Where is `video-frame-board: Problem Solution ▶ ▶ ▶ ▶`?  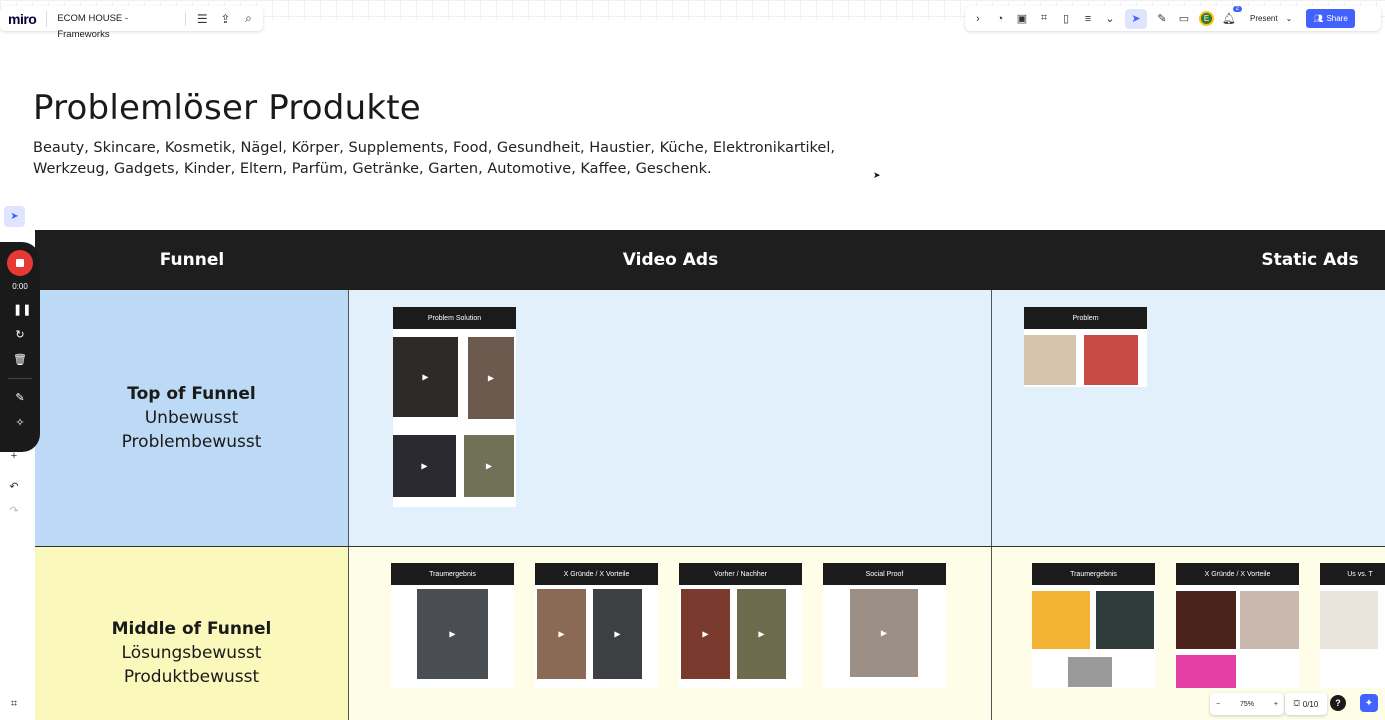
video-frame-board: Problem Solution ▶ ▶ ▶ ▶ is located at coordinates (454, 407).